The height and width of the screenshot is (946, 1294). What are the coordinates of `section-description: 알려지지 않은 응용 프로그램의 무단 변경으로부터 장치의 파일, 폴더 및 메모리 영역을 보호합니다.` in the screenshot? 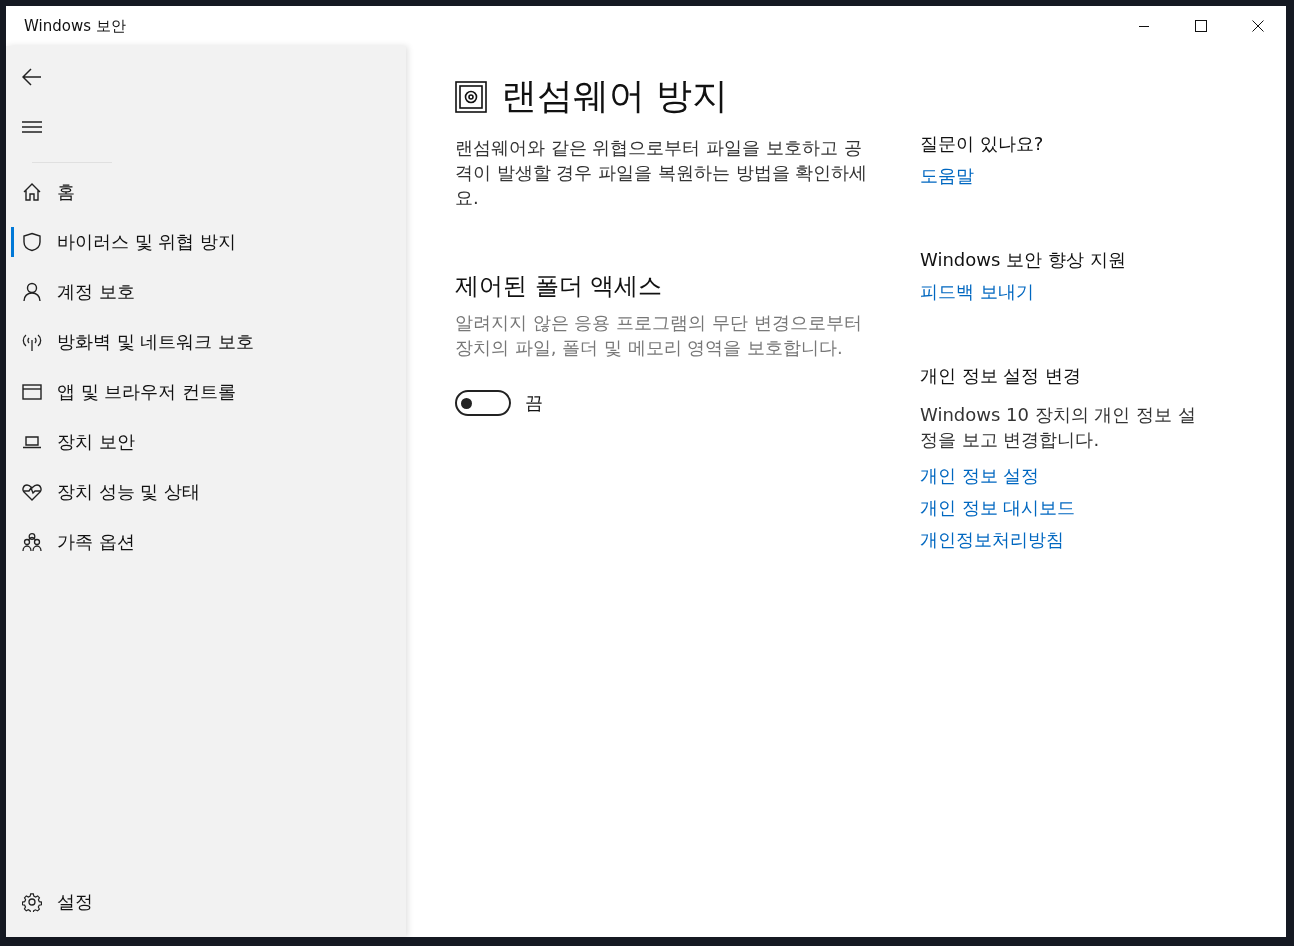 It's located at (659, 335).